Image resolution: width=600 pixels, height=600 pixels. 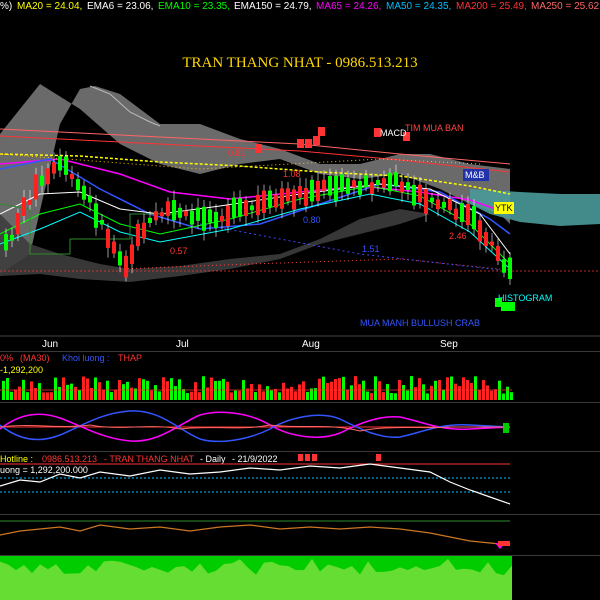 I want to click on oscillator-chart, so click(x=300, y=427).